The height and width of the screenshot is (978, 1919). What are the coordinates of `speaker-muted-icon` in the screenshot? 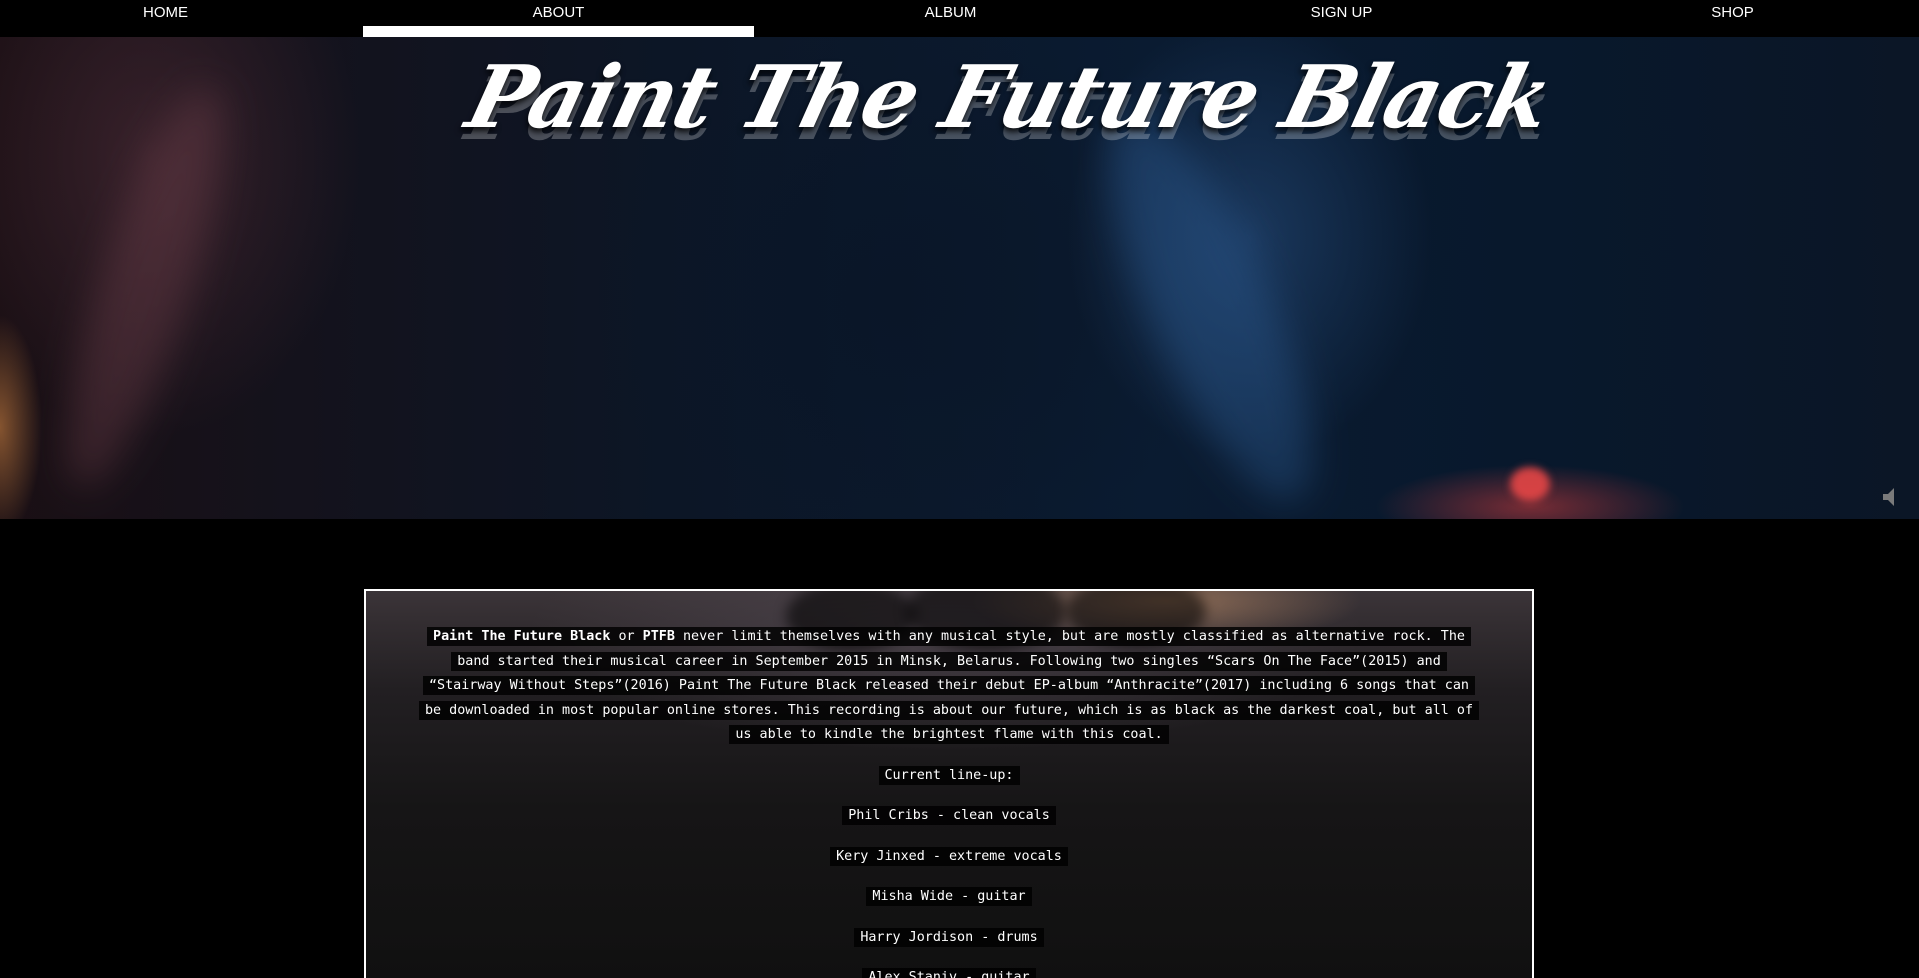 It's located at (1892, 497).